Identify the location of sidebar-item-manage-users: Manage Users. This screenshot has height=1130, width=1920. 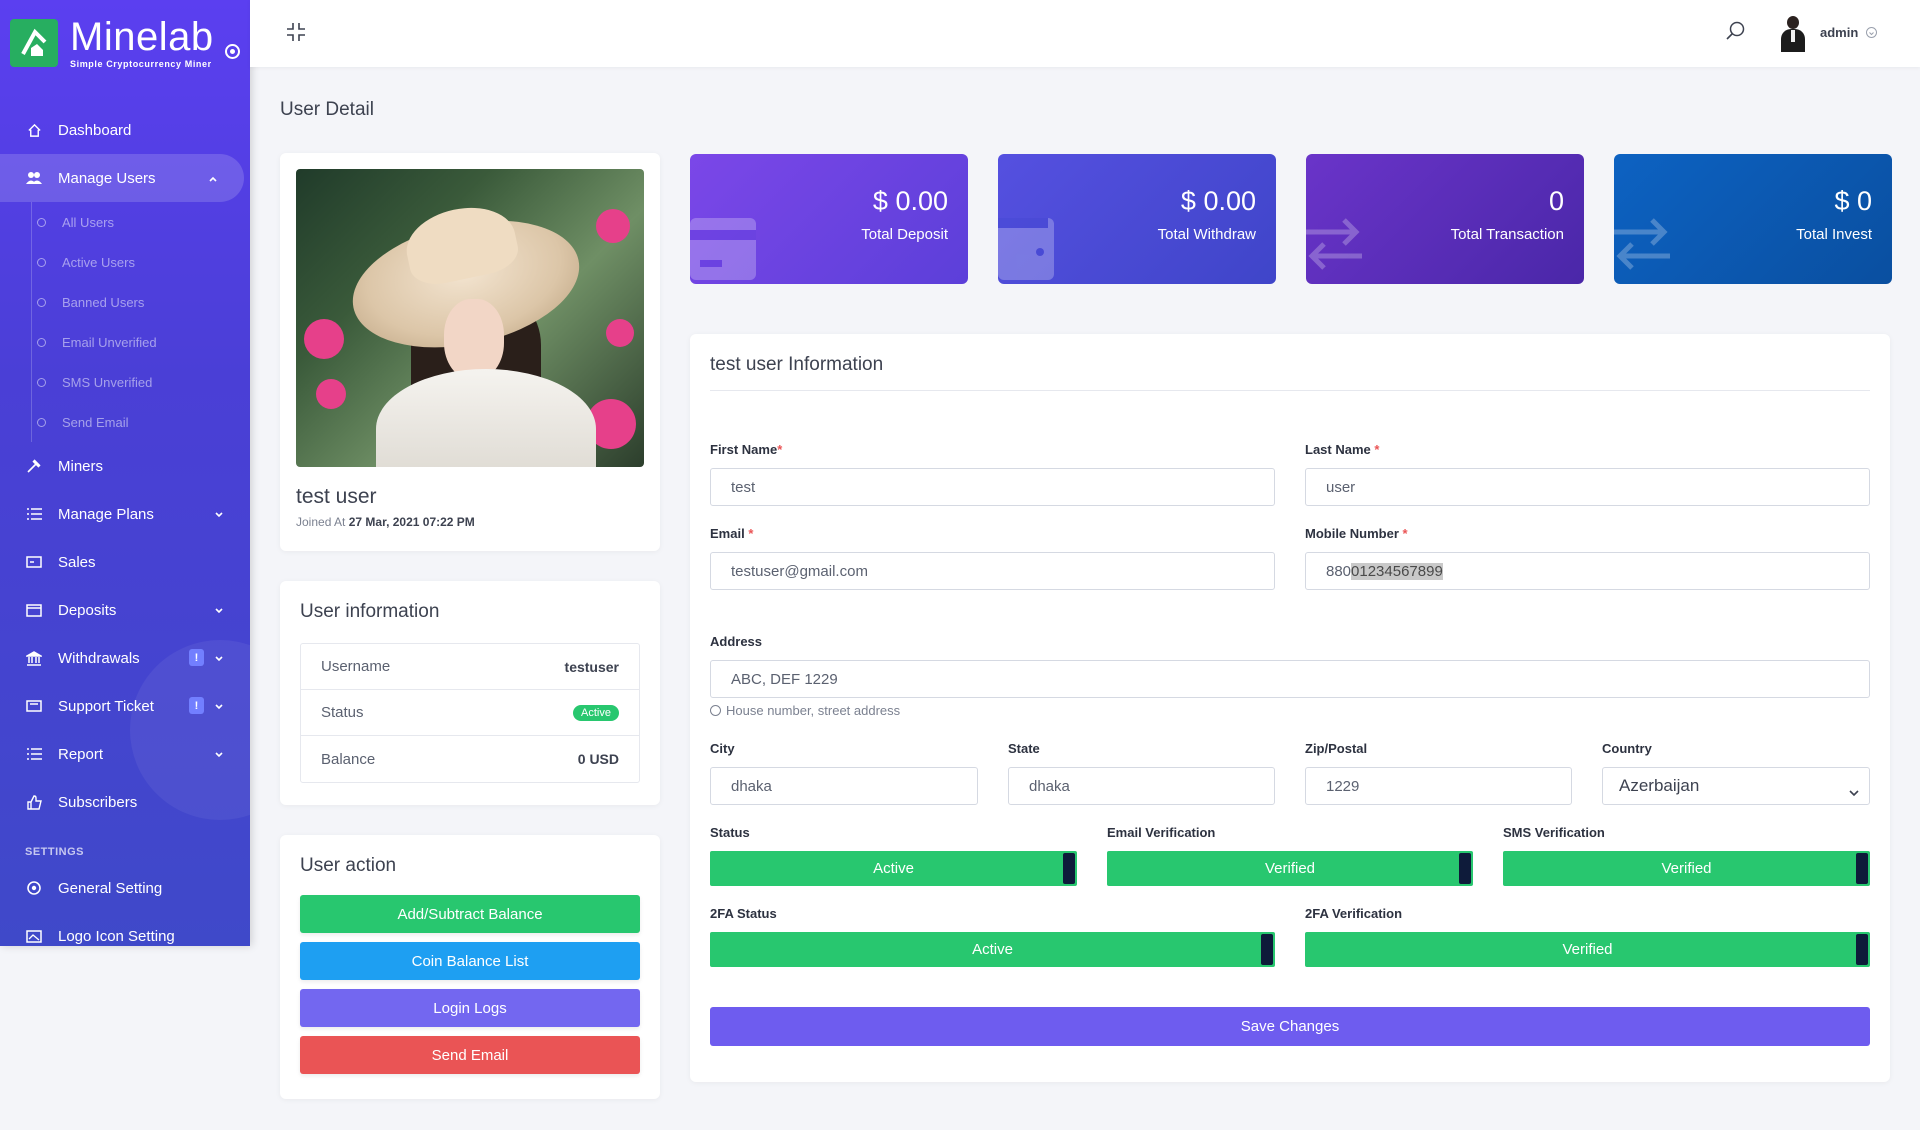
(122, 178).